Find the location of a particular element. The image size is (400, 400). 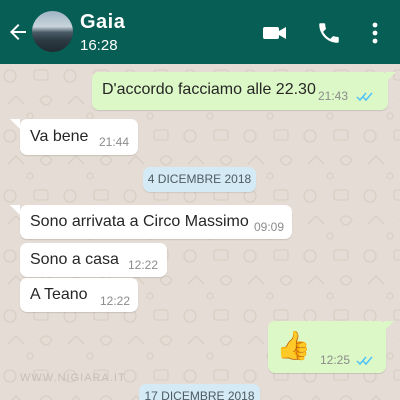

message-time: 21:44 is located at coordinates (114, 142).